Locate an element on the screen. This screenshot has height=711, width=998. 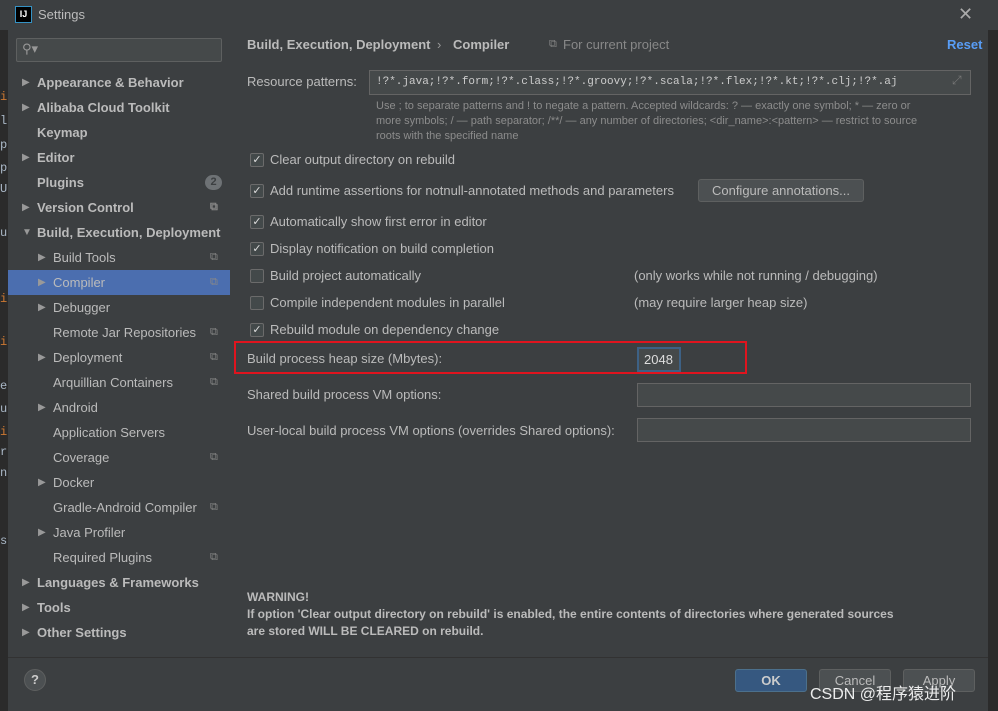
sidebar-item-label: Languages & Frameworks is located at coordinates (118, 582).